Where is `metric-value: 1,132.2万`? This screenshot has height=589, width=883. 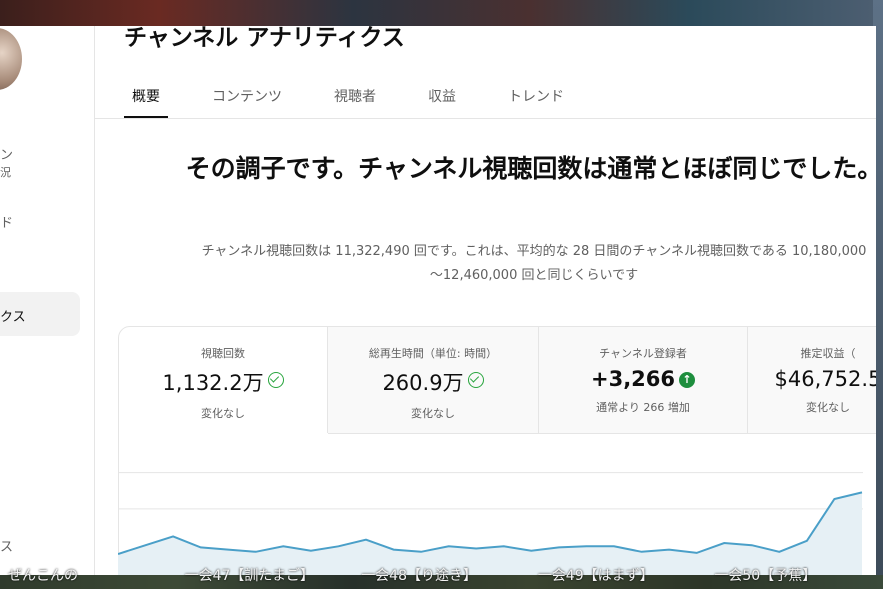
metric-value: 1,132.2万 is located at coordinates (223, 382).